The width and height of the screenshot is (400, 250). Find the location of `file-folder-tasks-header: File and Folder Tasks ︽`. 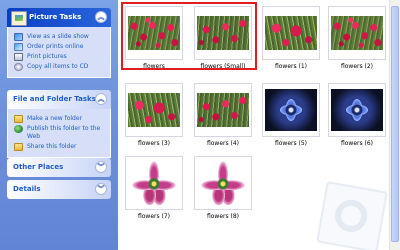

file-folder-tasks-header: File and Folder Tasks ︽ is located at coordinates (59, 99).